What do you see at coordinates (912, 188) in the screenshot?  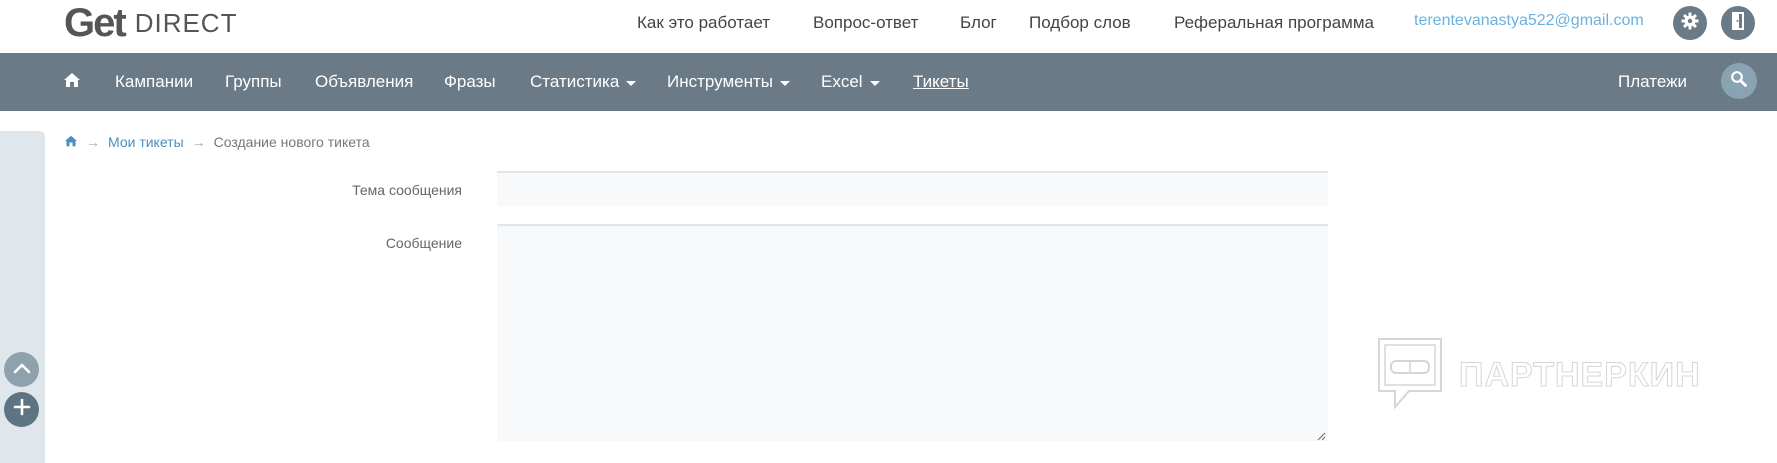 I see `subject-input` at bounding box center [912, 188].